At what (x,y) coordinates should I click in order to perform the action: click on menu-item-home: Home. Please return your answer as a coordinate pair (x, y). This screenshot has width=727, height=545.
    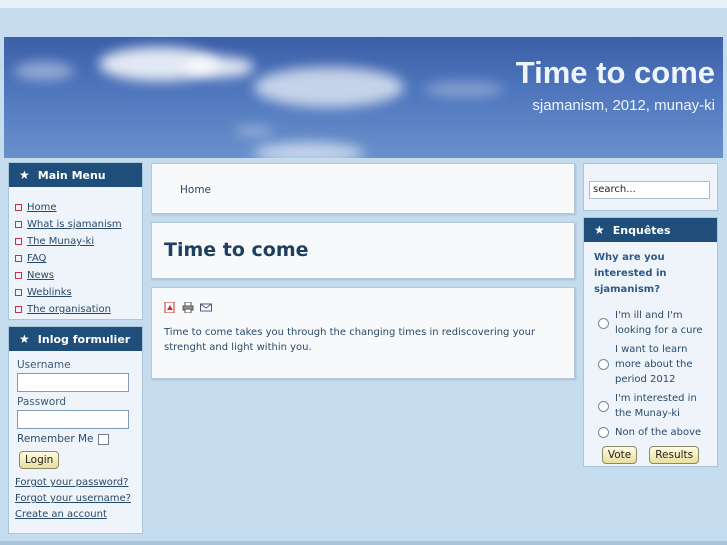
    Looking at the image, I should click on (78, 207).